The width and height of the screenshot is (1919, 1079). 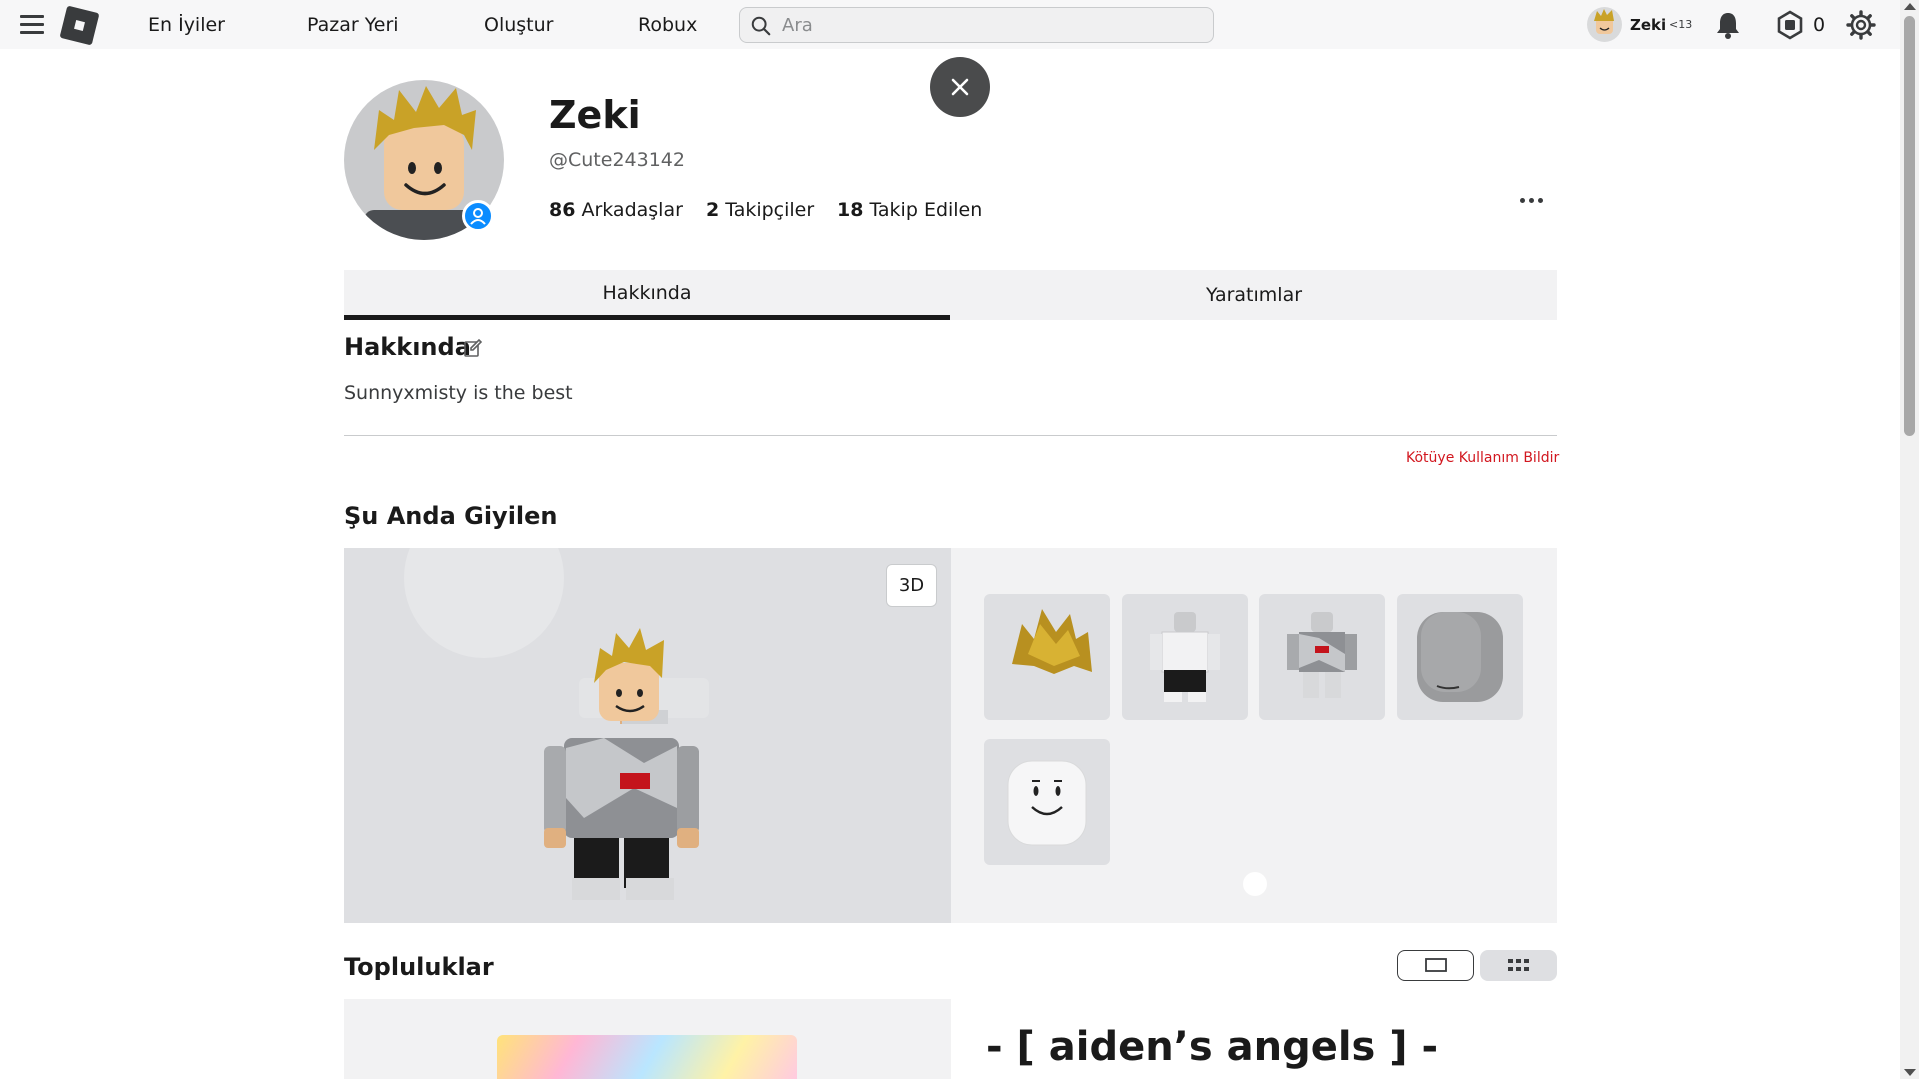 I want to click on shirt-item, so click(x=1185, y=657).